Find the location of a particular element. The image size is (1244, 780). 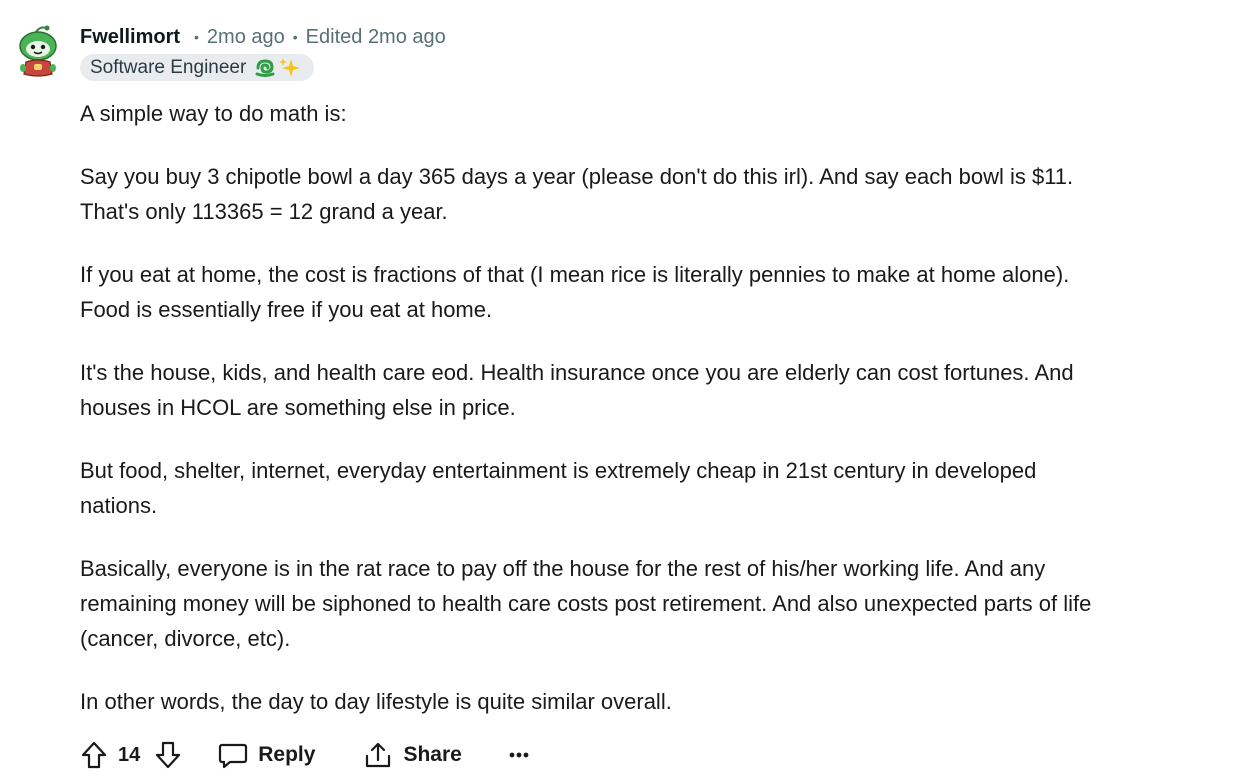

comment-paragraph: A simple way to do math is: is located at coordinates (213, 113).